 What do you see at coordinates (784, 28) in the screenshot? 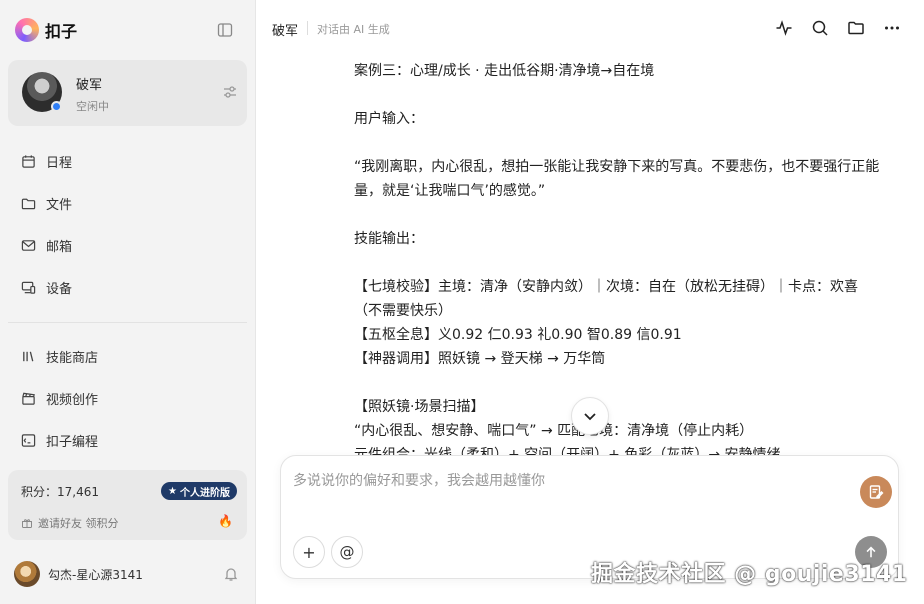
I see `activity-icon` at bounding box center [784, 28].